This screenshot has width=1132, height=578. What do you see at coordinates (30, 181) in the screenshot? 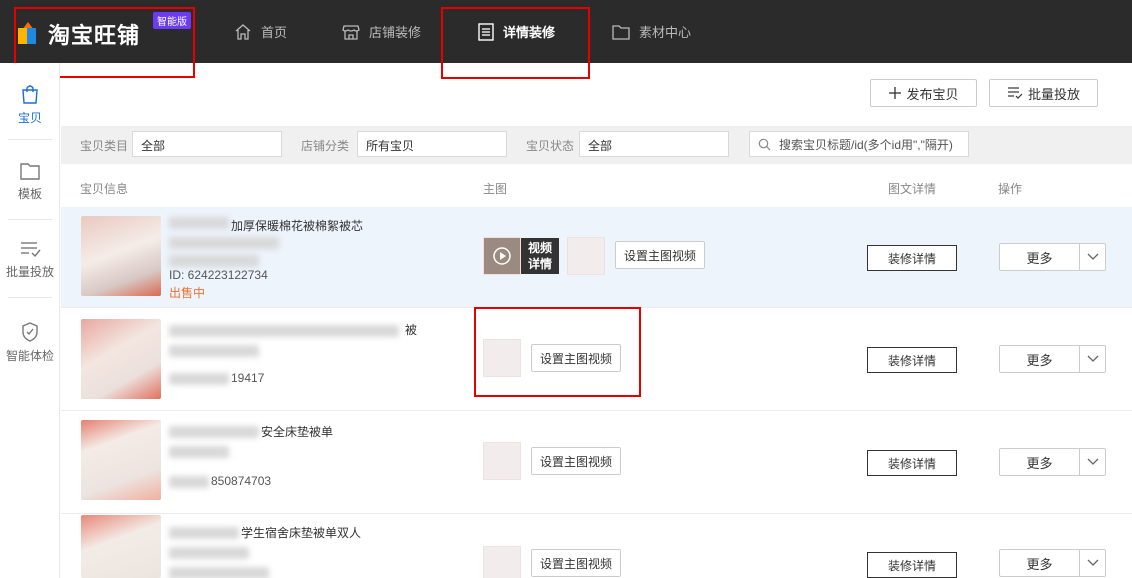
I see `sidebar-item-templates: 模板` at bounding box center [30, 181].